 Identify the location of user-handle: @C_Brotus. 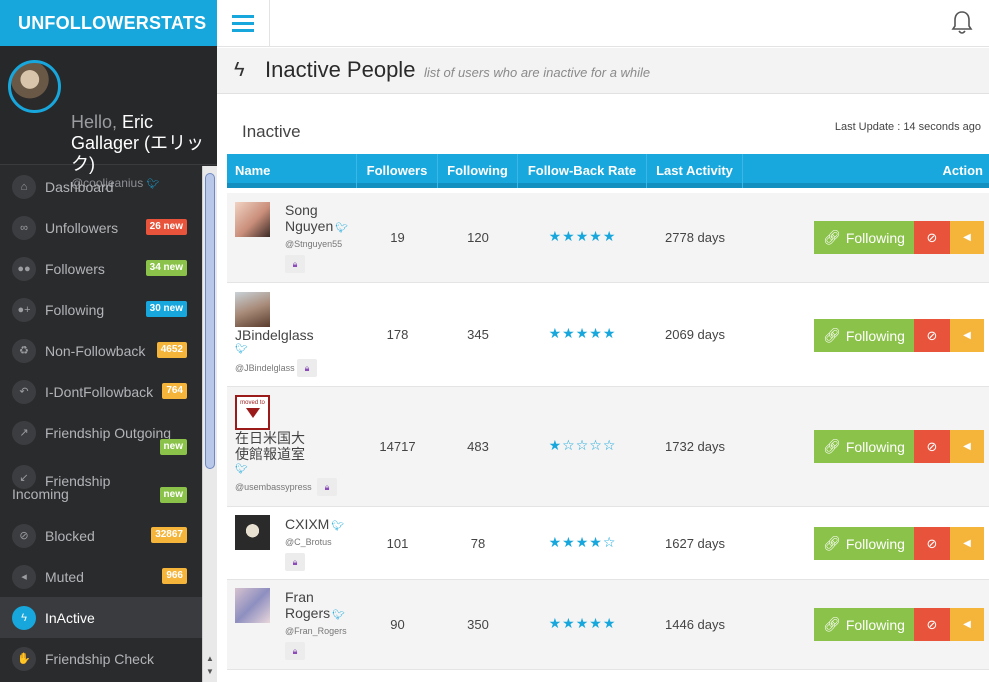
(308, 542).